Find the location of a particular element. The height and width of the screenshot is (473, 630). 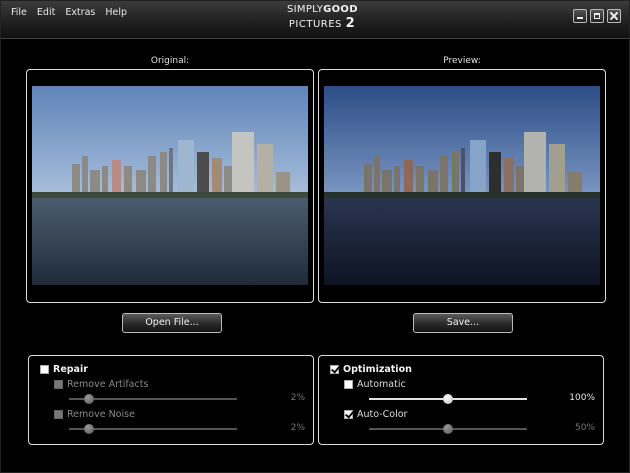

repair-checkbox is located at coordinates (44, 369).